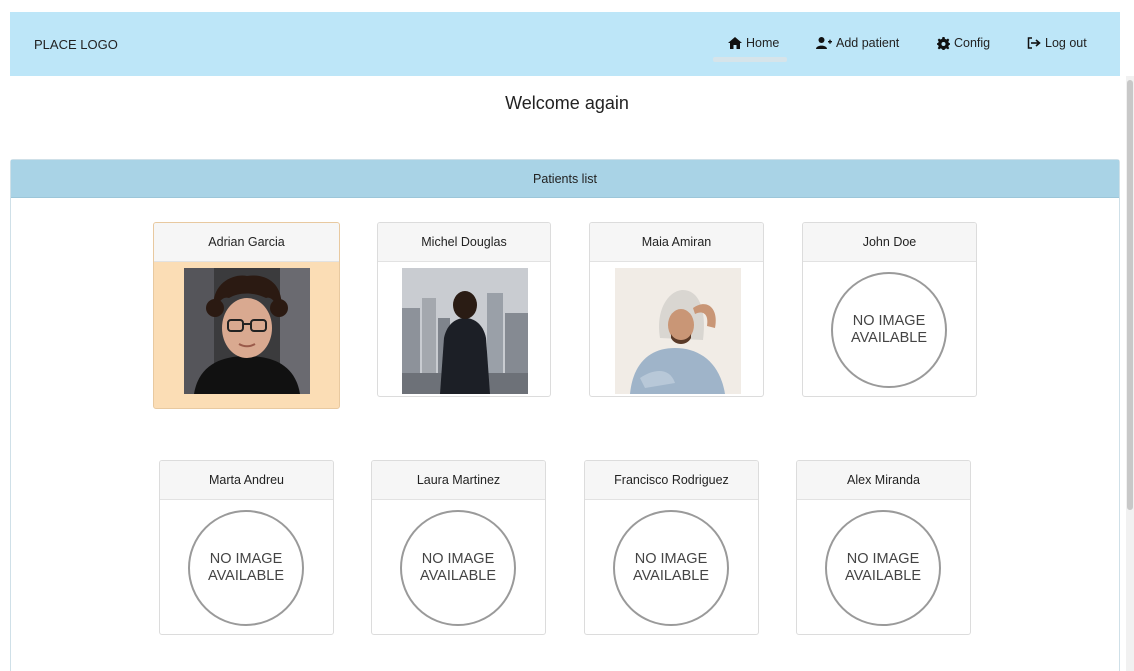 The width and height of the screenshot is (1134, 671). I want to click on logo: PLACE LOGO, so click(76, 44).